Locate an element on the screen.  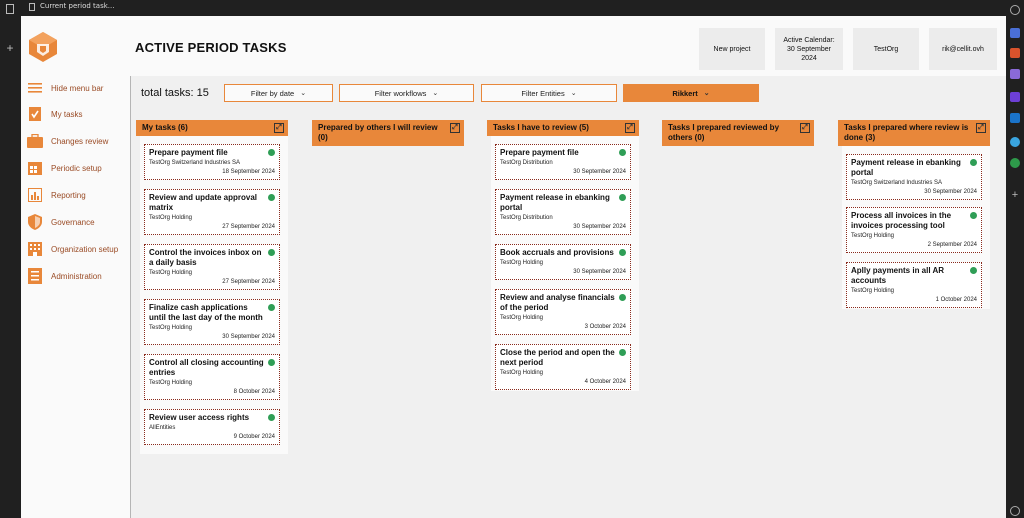
column-header: Prepared by others I will review (0) ⤢ is located at coordinates (388, 133).